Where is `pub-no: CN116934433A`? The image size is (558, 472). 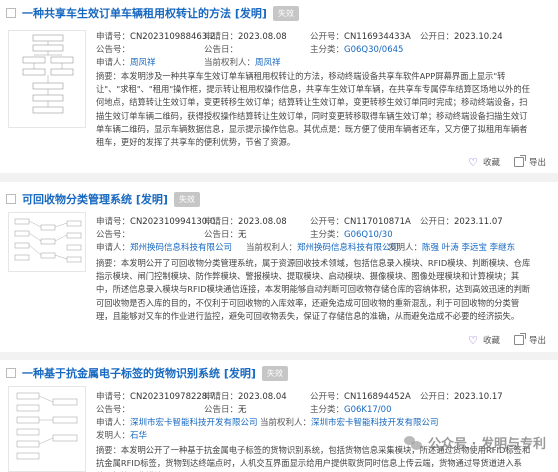
pub-no: CN116934433A is located at coordinates (377, 37).